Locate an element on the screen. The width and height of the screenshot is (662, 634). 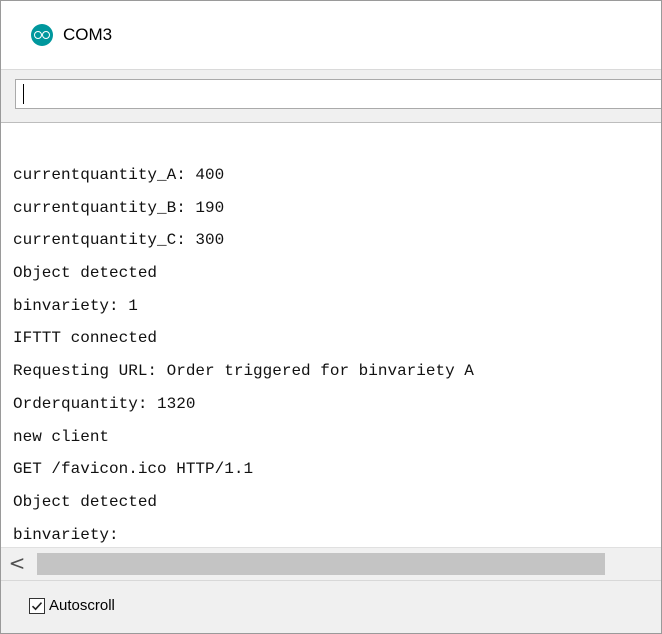
output-line: Orderquantity: 1320 is located at coordinates (104, 403).